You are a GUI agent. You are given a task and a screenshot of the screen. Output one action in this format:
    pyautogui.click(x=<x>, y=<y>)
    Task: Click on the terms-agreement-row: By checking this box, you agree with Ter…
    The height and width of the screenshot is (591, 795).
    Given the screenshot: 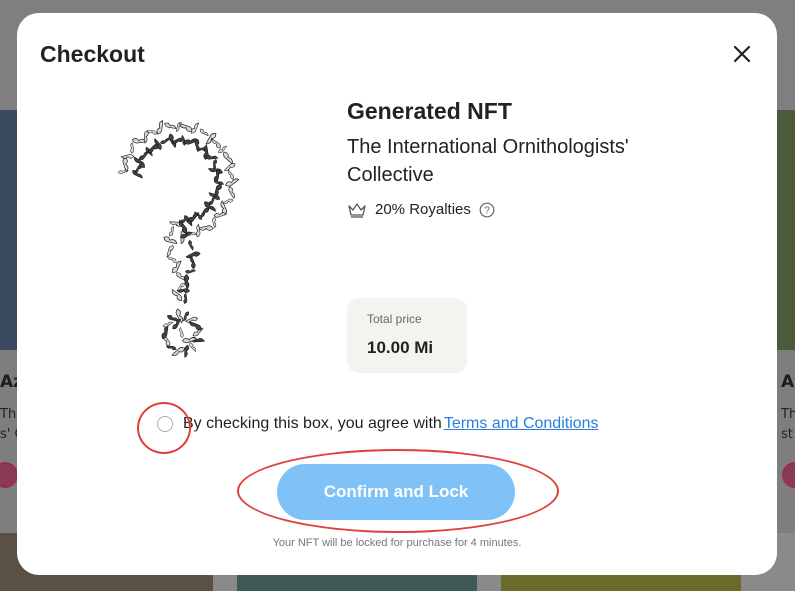 What is the action you would take?
    pyautogui.click(x=378, y=424)
    